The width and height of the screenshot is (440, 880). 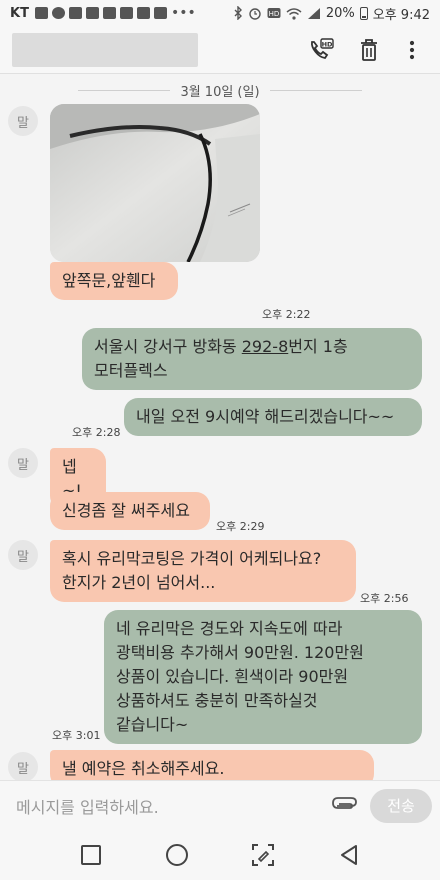 What do you see at coordinates (91, 855) in the screenshot?
I see `recent-apps-icon` at bounding box center [91, 855].